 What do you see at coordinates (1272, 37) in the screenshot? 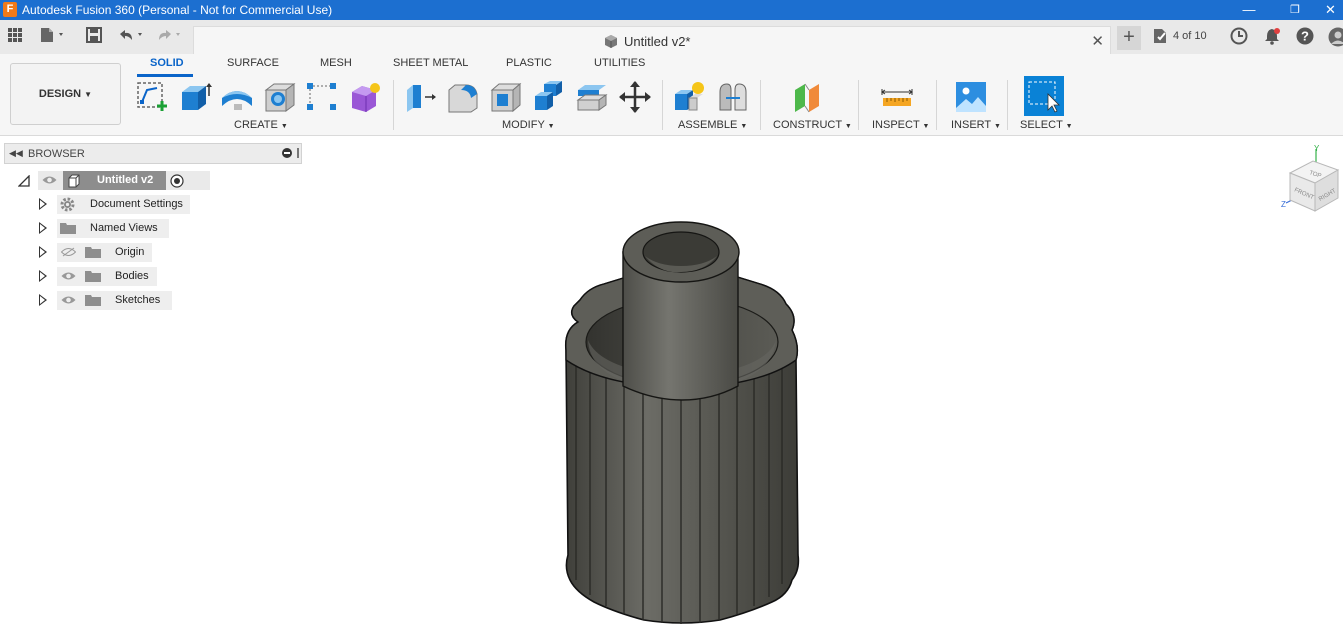
I see `notifications-bell-icon` at bounding box center [1272, 37].